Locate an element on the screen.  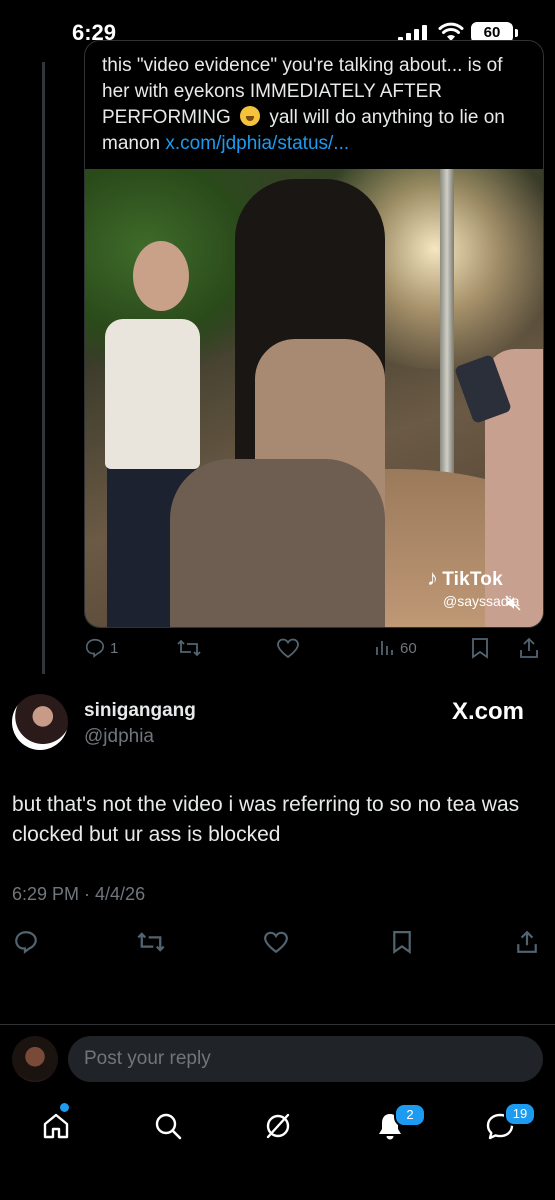
quoted-views-button is located at coordinates (384, 649).